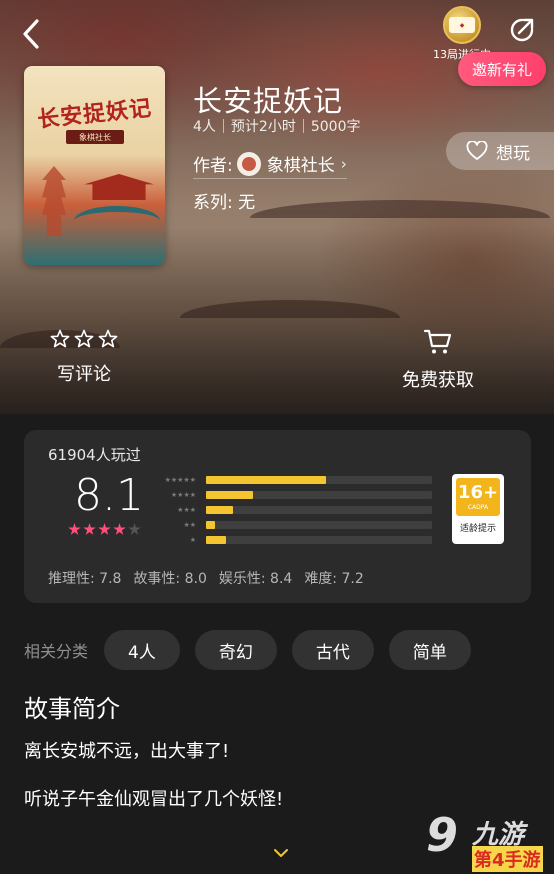  Describe the element at coordinates (224, 203) in the screenshot. I see `series-info: 系列: 无` at that location.